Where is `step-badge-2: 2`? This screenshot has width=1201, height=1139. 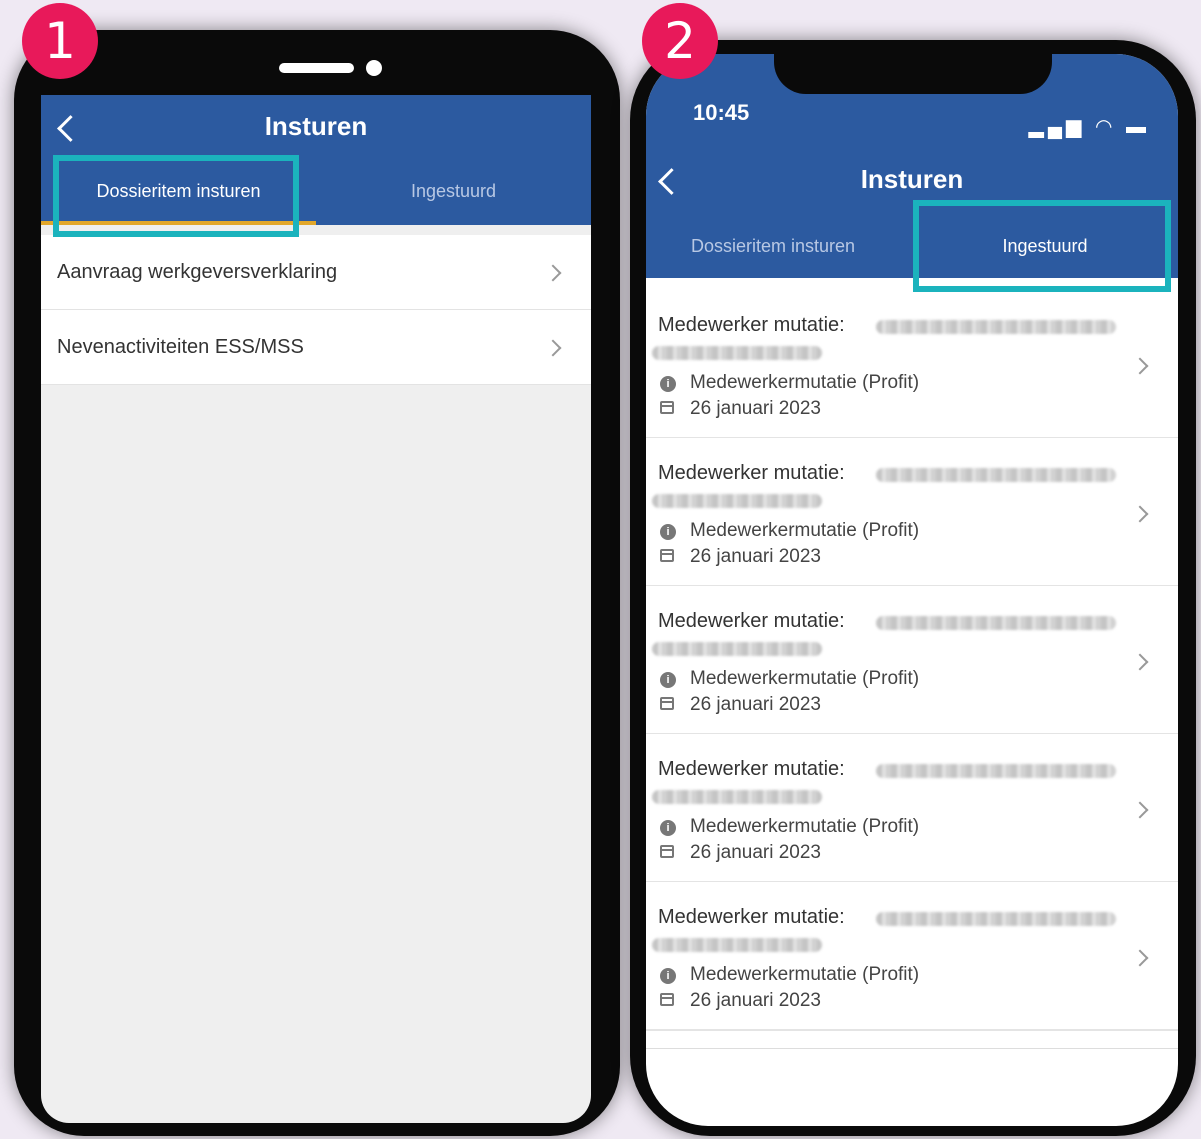 step-badge-2: 2 is located at coordinates (680, 41).